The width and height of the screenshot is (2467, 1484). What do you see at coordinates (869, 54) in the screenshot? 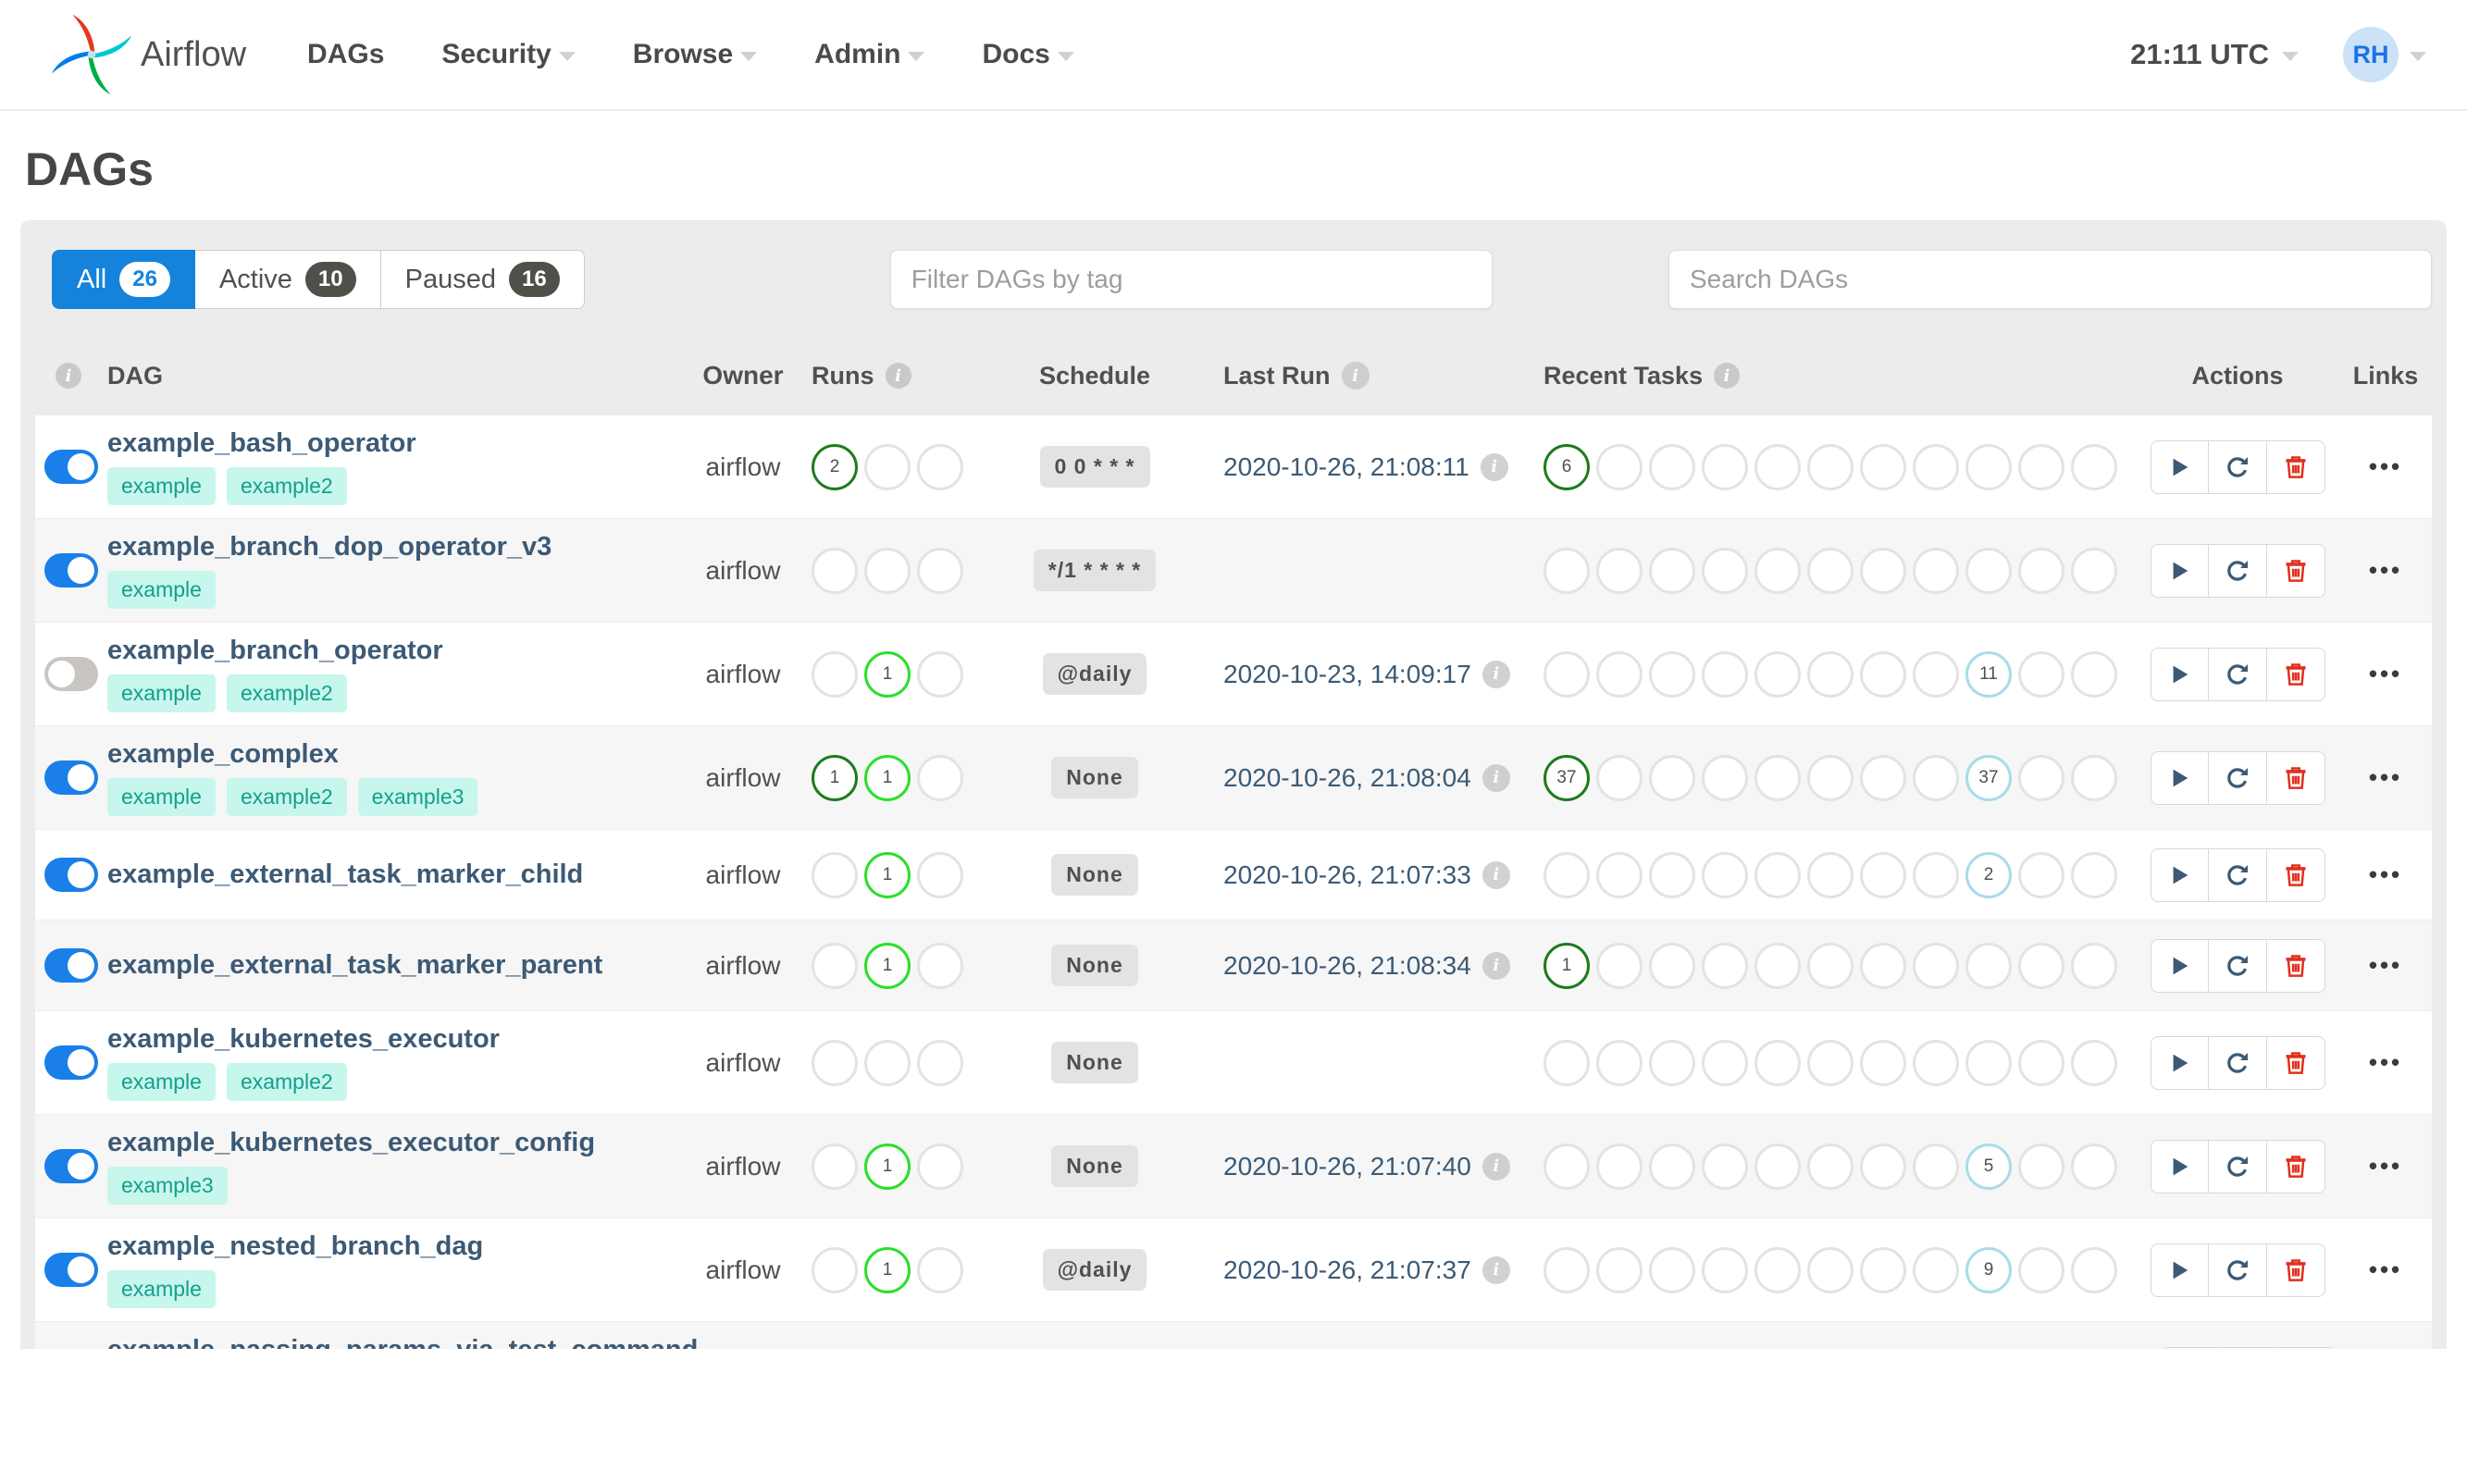
I see `nav-item-admin: Admin` at bounding box center [869, 54].